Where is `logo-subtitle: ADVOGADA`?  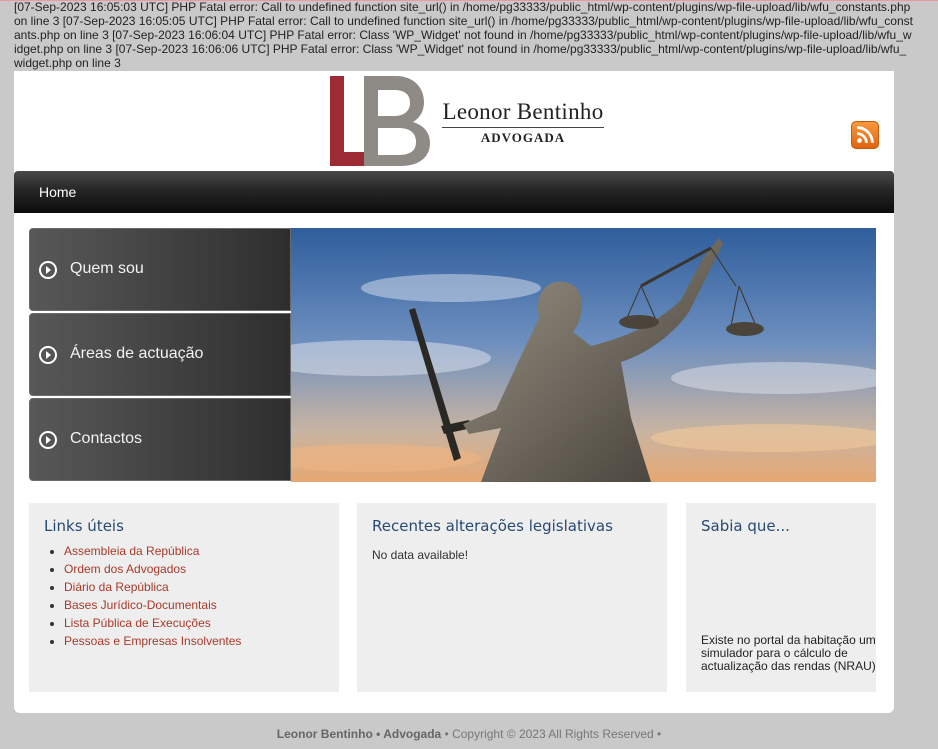
logo-subtitle: ADVOGADA is located at coordinates (523, 137).